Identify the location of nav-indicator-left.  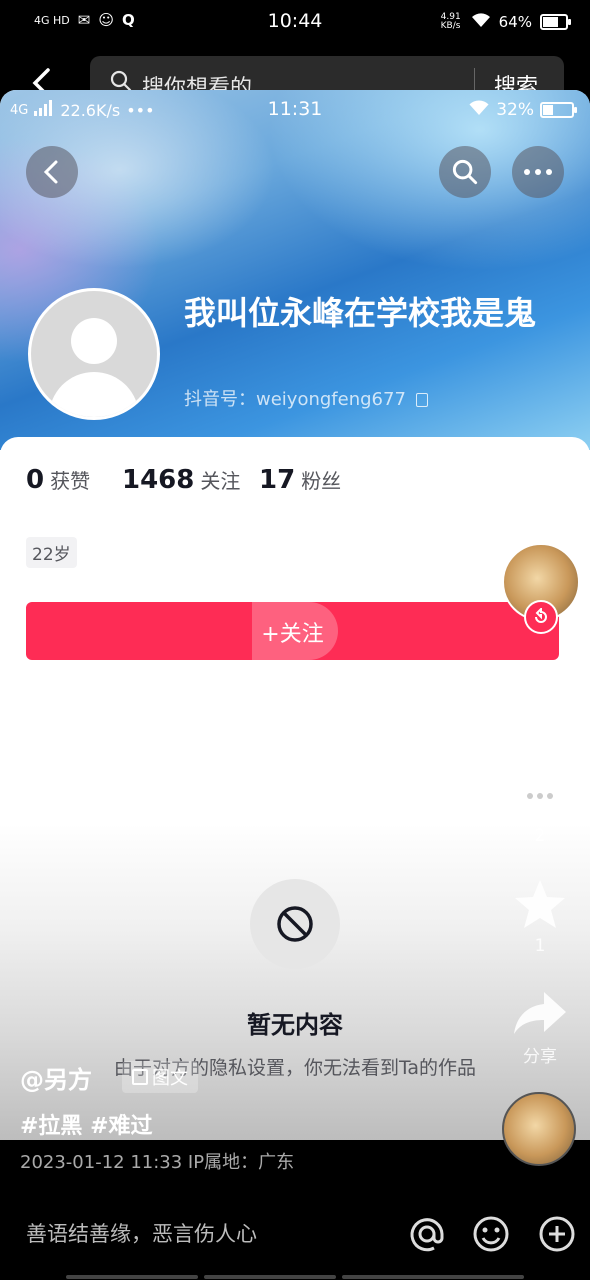
(132, 1277).